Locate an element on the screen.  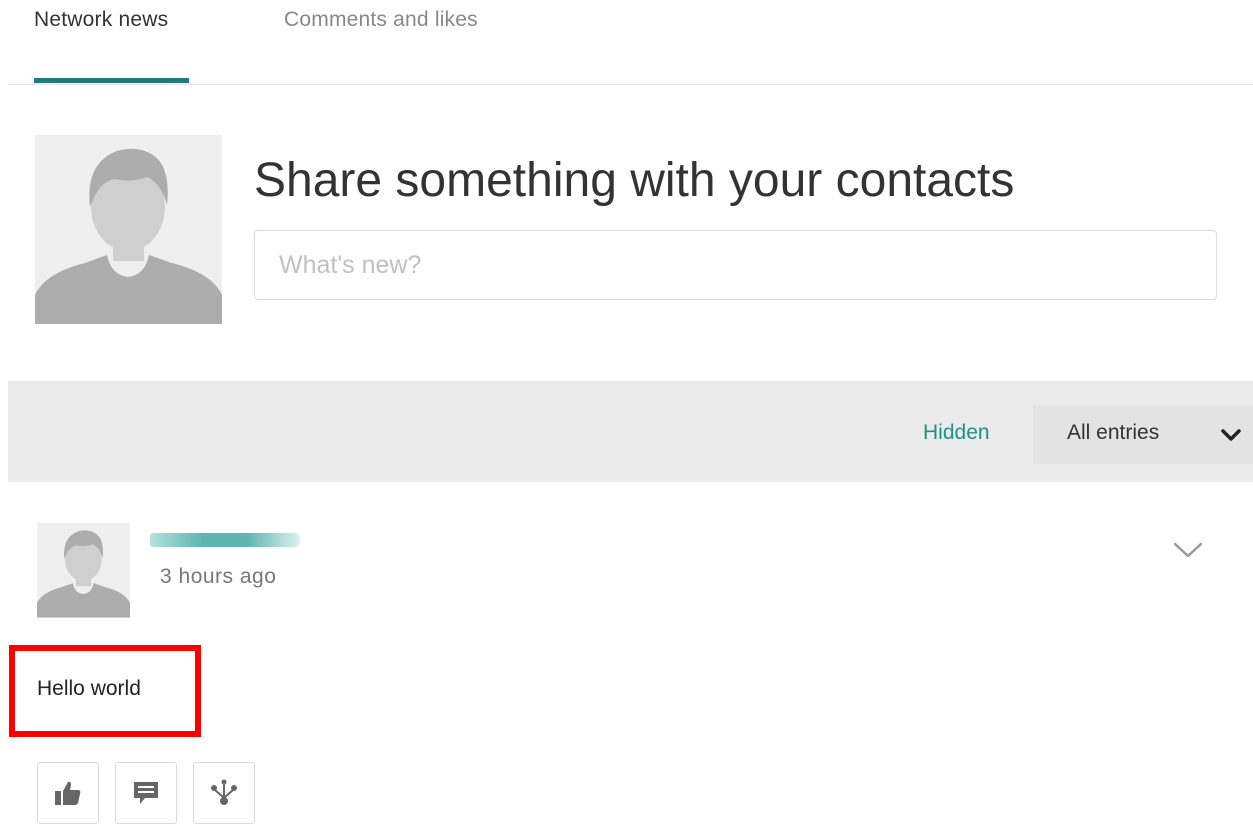
post-text: Hello world is located at coordinates (89, 688).